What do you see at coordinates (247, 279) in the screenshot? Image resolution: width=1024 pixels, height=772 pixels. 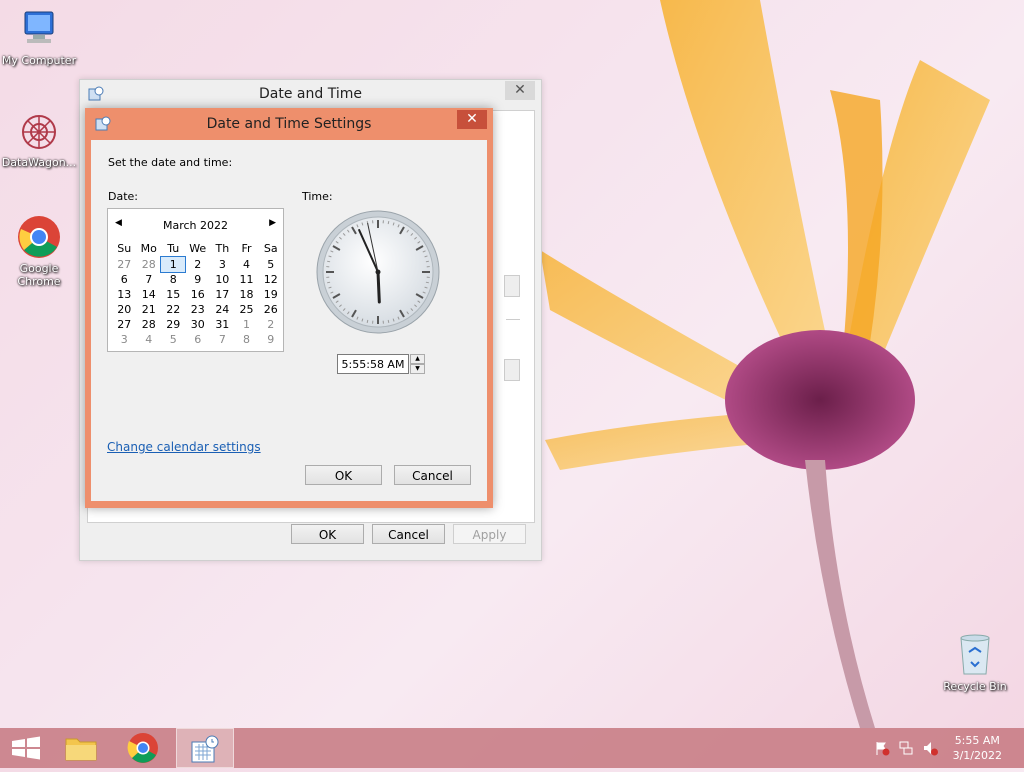 I see `calendar-day: 11` at bounding box center [247, 279].